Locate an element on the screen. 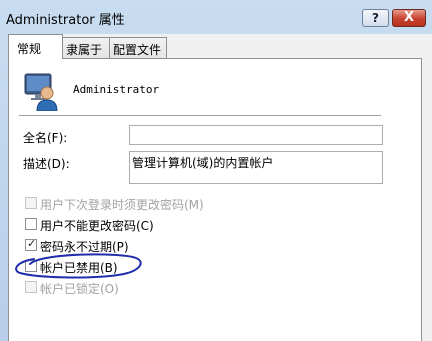  fullname-label: 全名(F): is located at coordinates (45, 138).